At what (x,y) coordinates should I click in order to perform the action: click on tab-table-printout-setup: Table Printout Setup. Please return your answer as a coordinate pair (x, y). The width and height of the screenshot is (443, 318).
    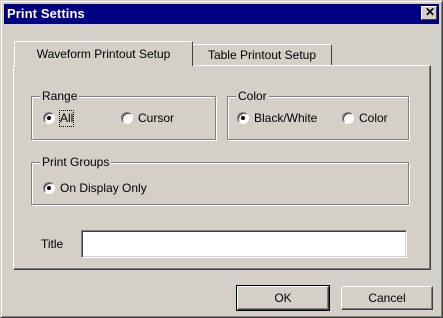
    Looking at the image, I should click on (262, 55).